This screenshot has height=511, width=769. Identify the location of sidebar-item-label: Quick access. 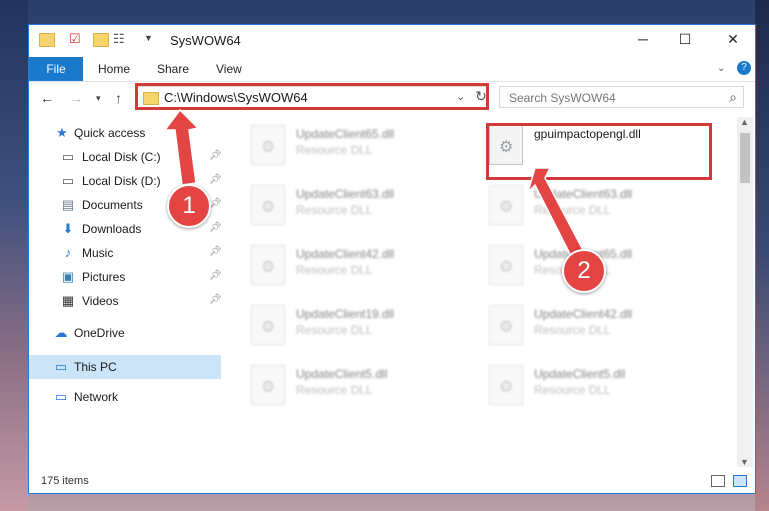
(110, 133).